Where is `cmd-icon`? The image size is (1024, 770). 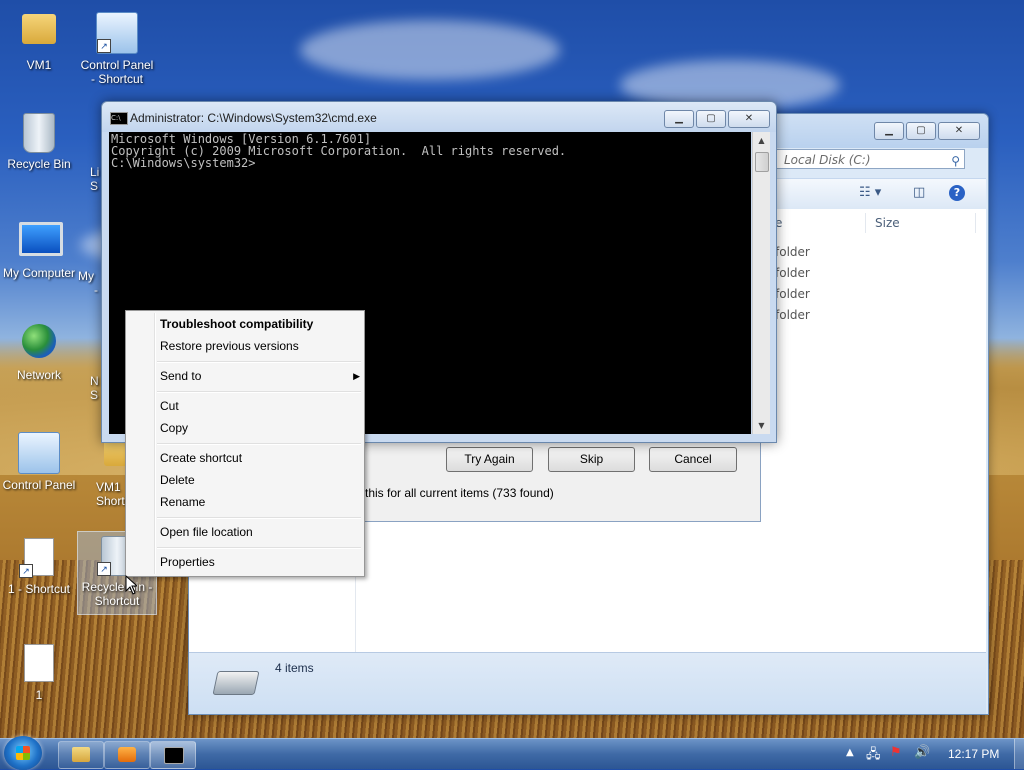 cmd-icon is located at coordinates (174, 755).